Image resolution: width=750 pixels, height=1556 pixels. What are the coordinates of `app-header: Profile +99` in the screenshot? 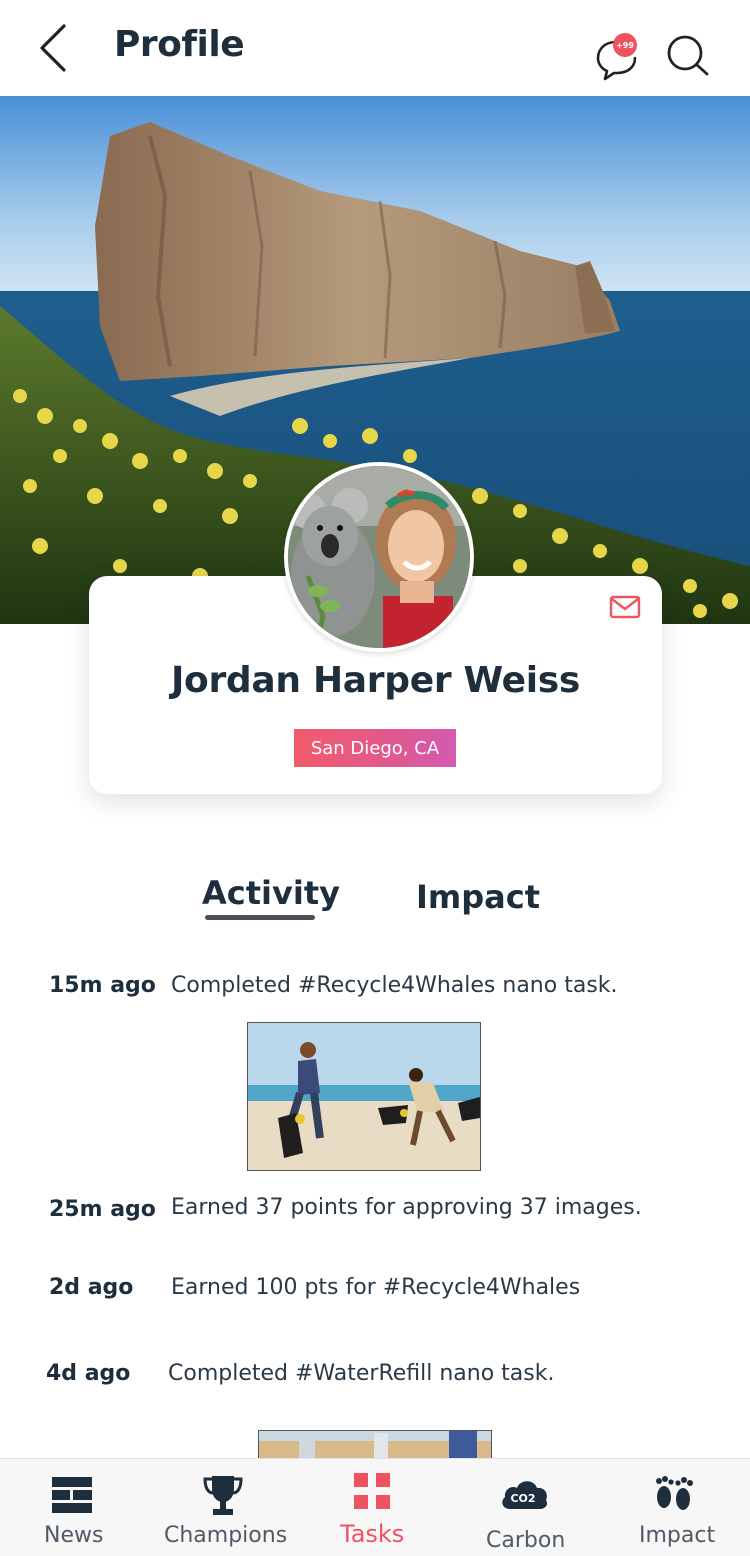 It's located at (375, 48).